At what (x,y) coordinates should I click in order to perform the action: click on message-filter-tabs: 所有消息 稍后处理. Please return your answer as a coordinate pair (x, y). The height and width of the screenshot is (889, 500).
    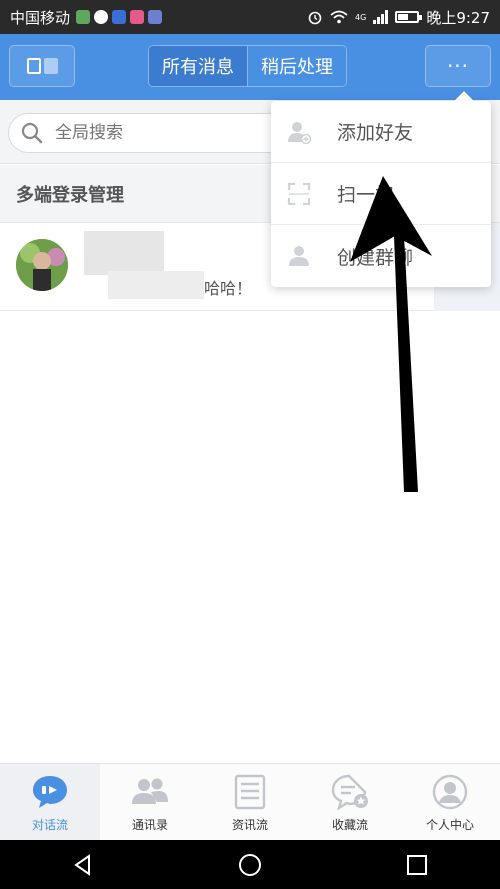
    Looking at the image, I should click on (247, 66).